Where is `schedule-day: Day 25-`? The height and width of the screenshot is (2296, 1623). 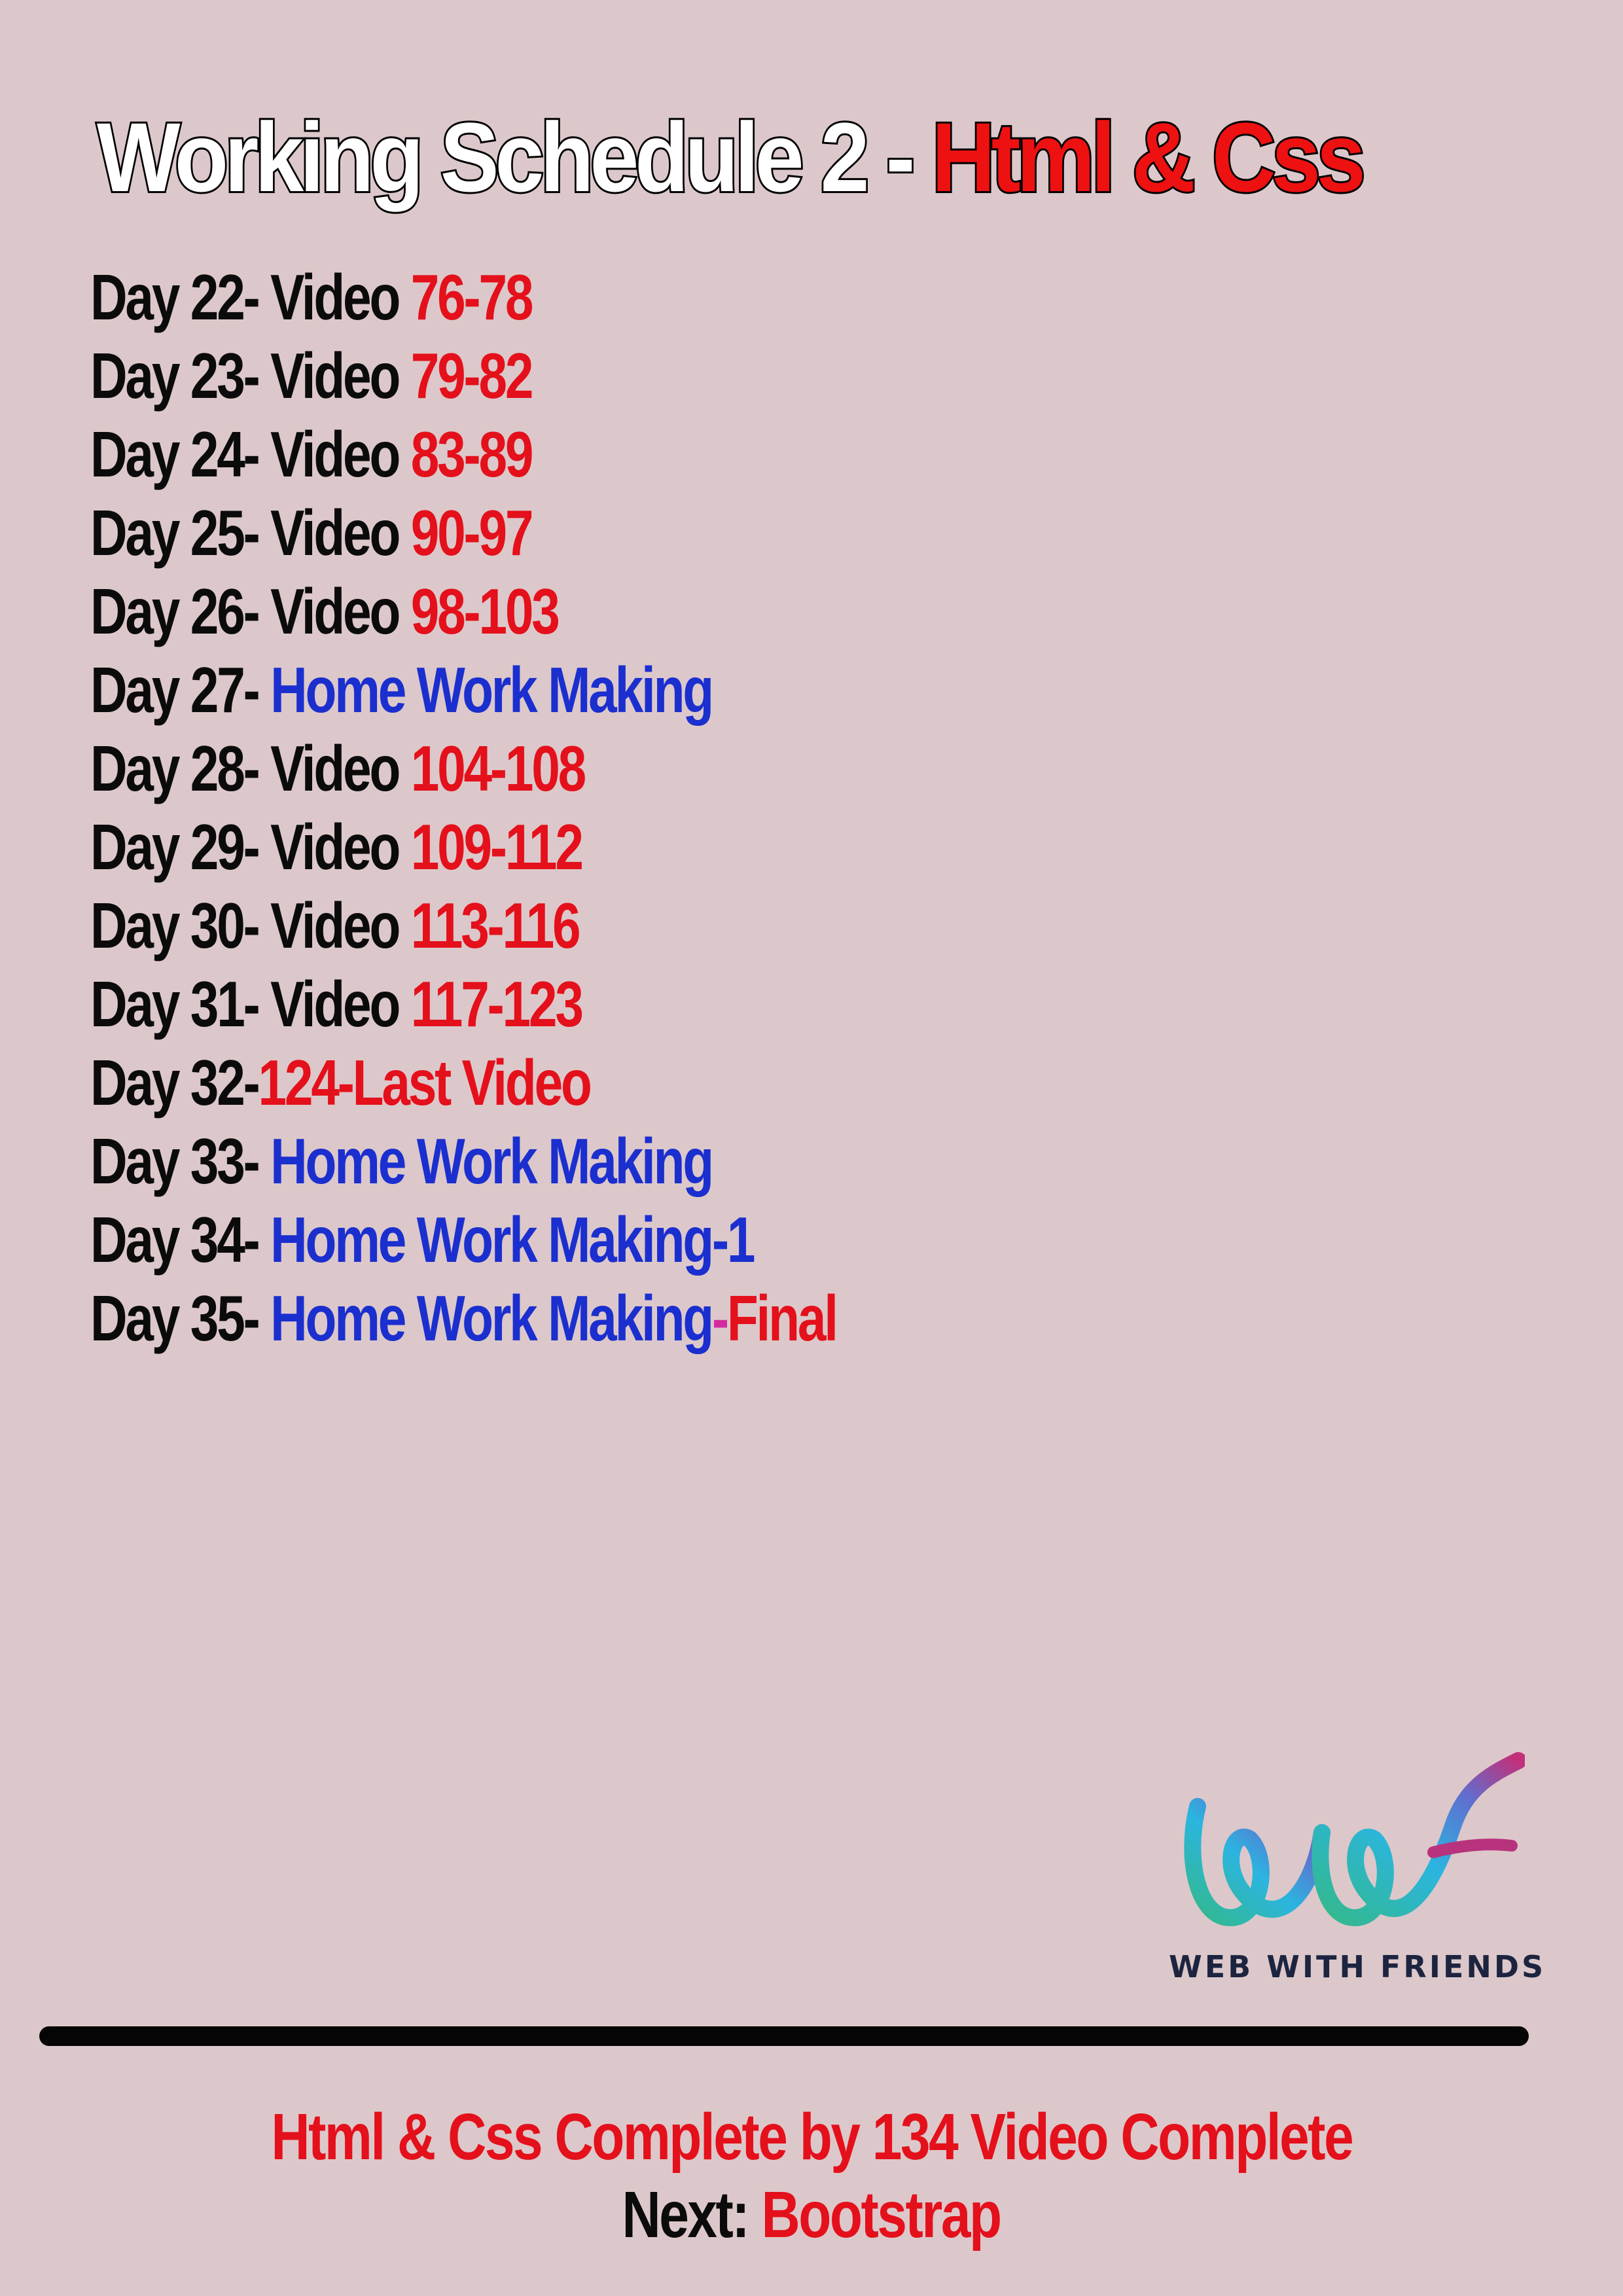 schedule-day: Day 25- is located at coordinates (180, 533).